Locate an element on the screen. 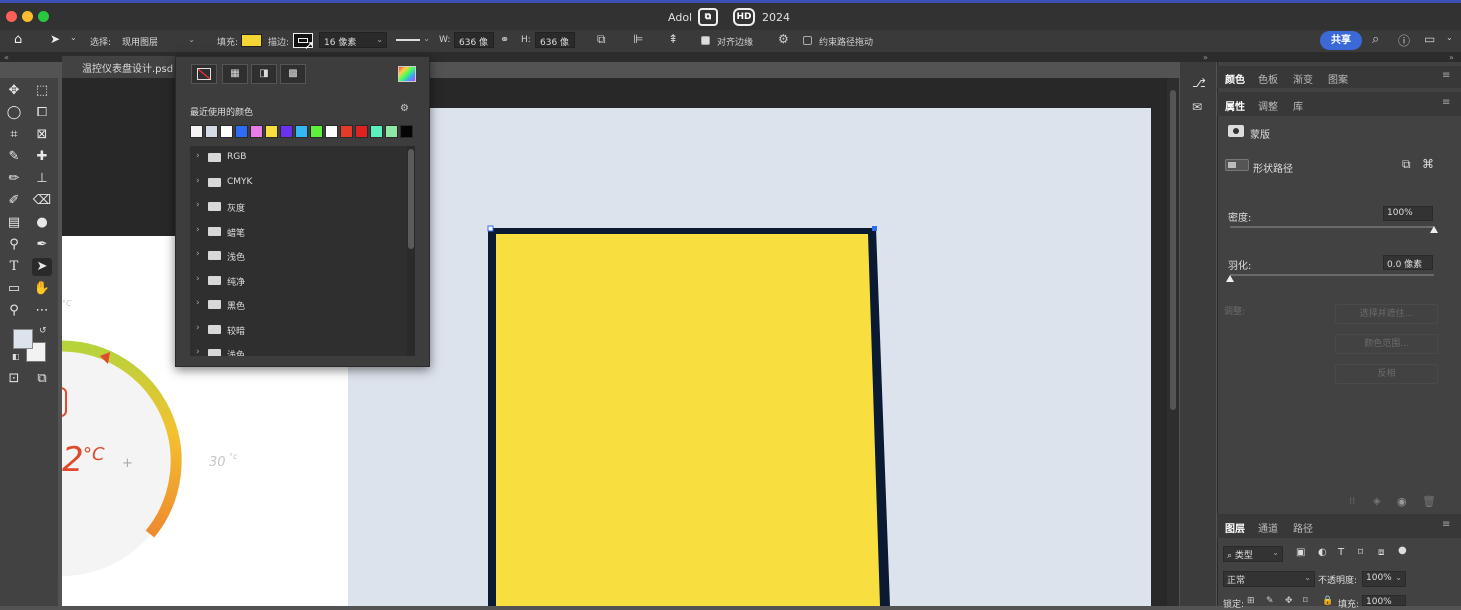 The width and height of the screenshot is (1461, 610). swatch-folder-row: › 浅色 is located at coordinates (295, 255).